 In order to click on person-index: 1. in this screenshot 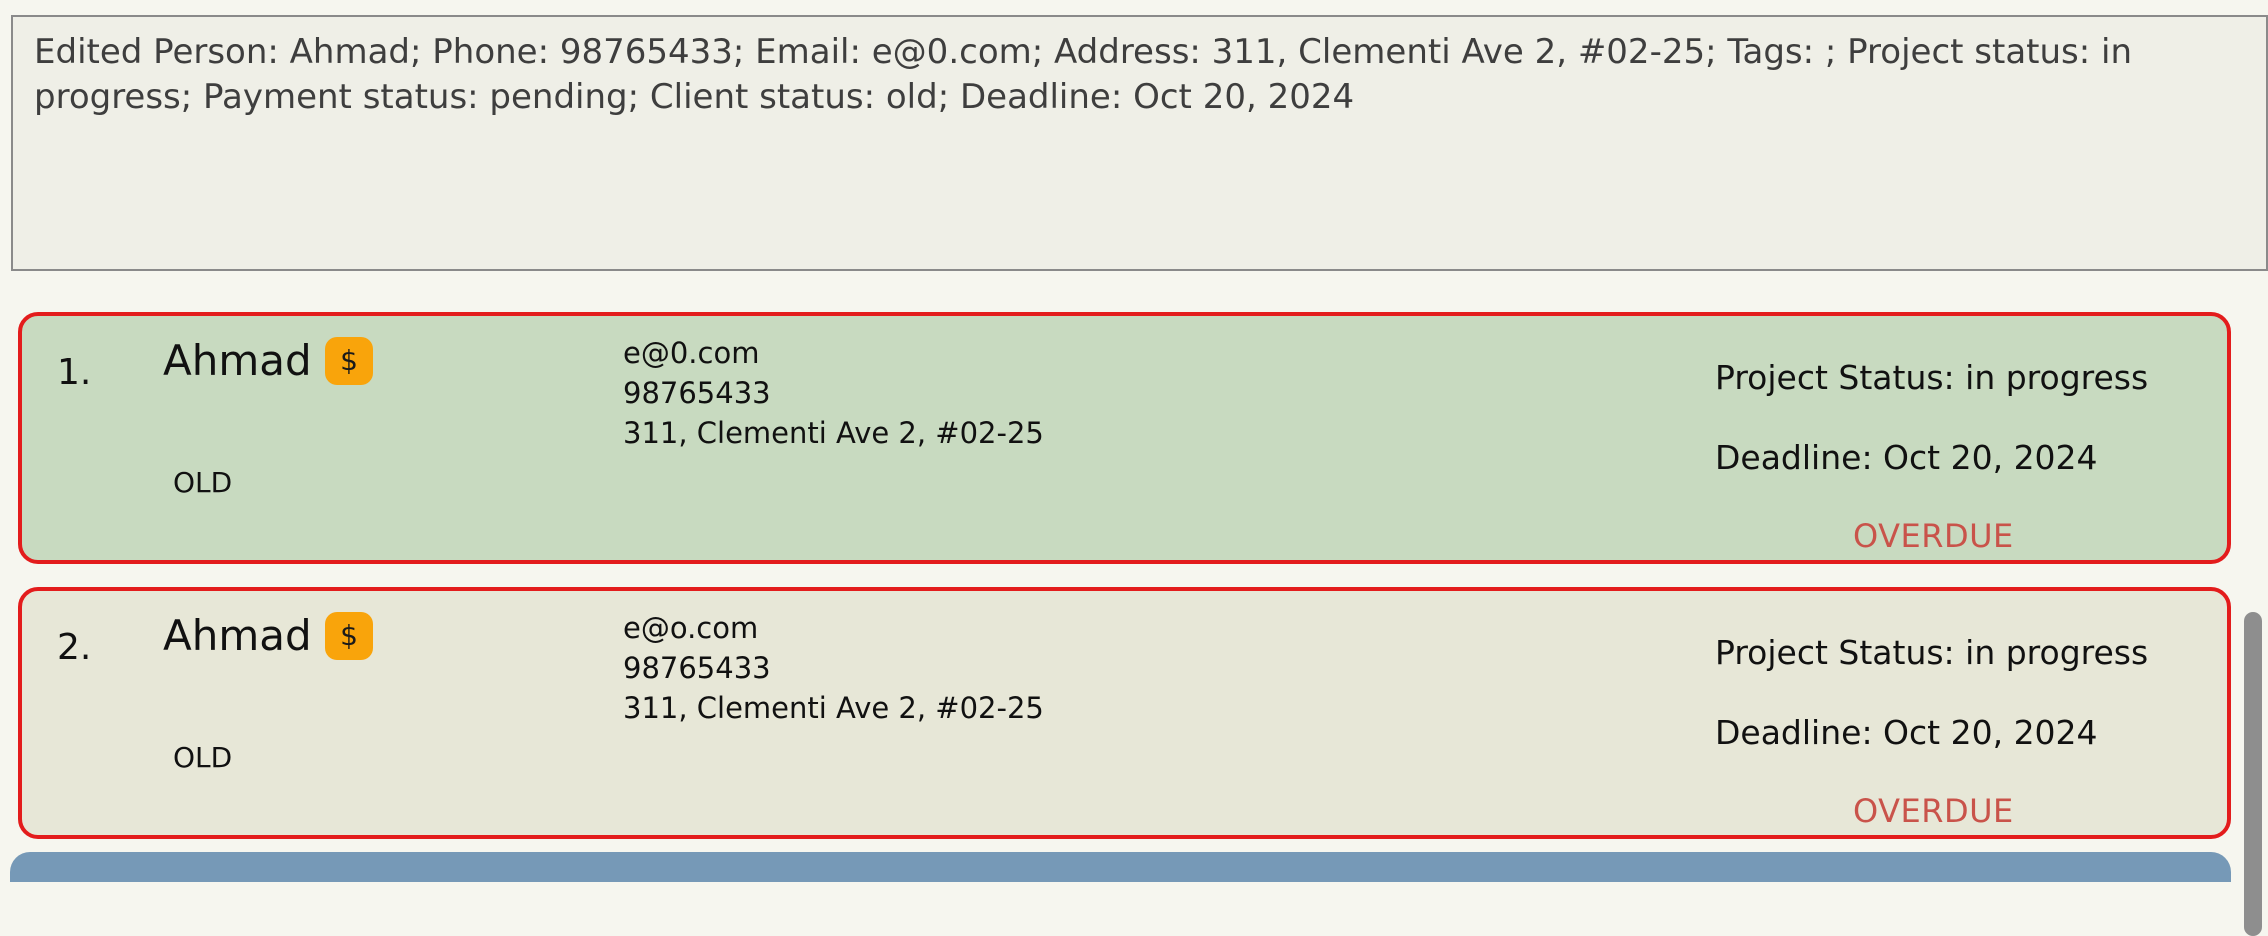, I will do `click(74, 372)`.